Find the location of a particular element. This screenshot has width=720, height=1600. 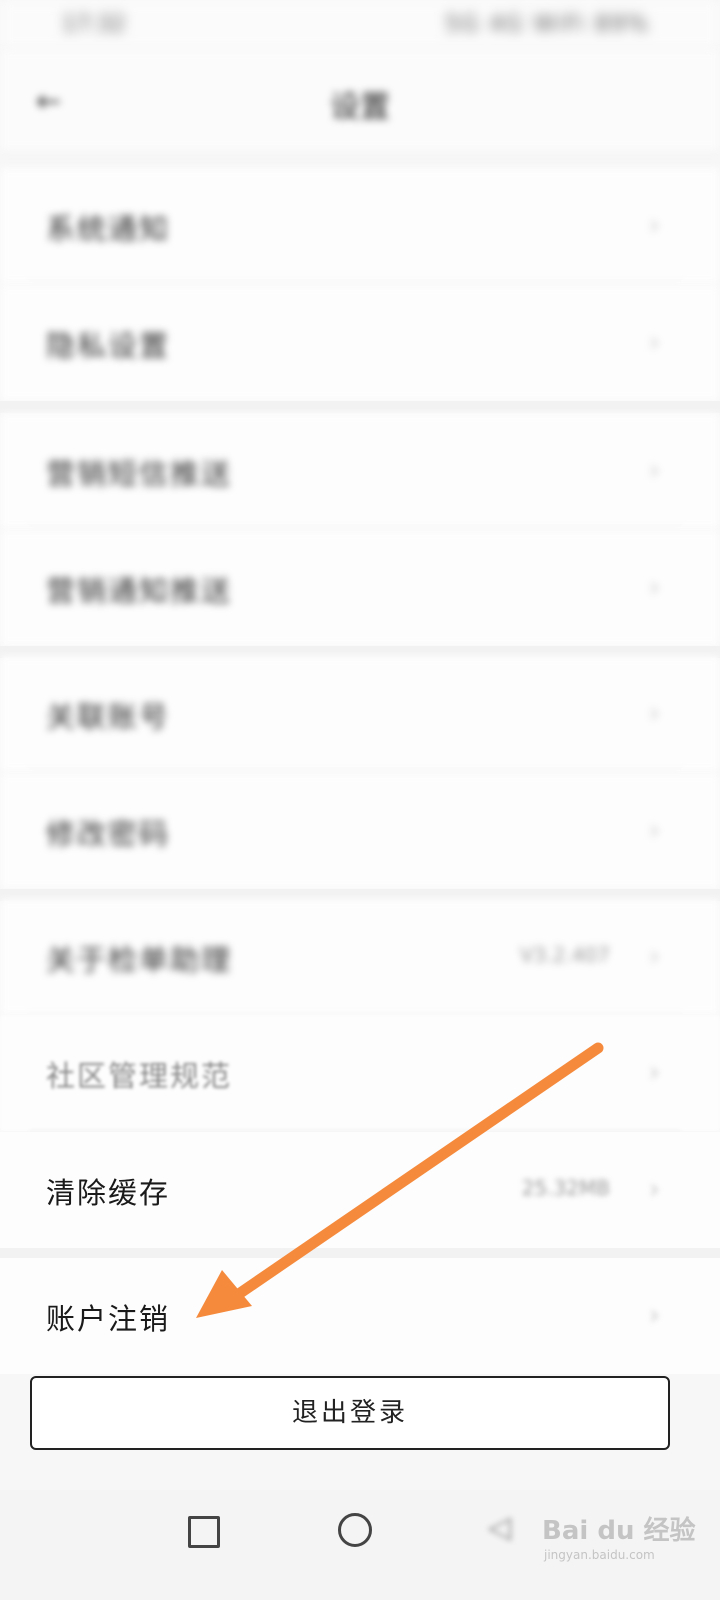

watermark-text: Bai du 经验 is located at coordinates (619, 1531).